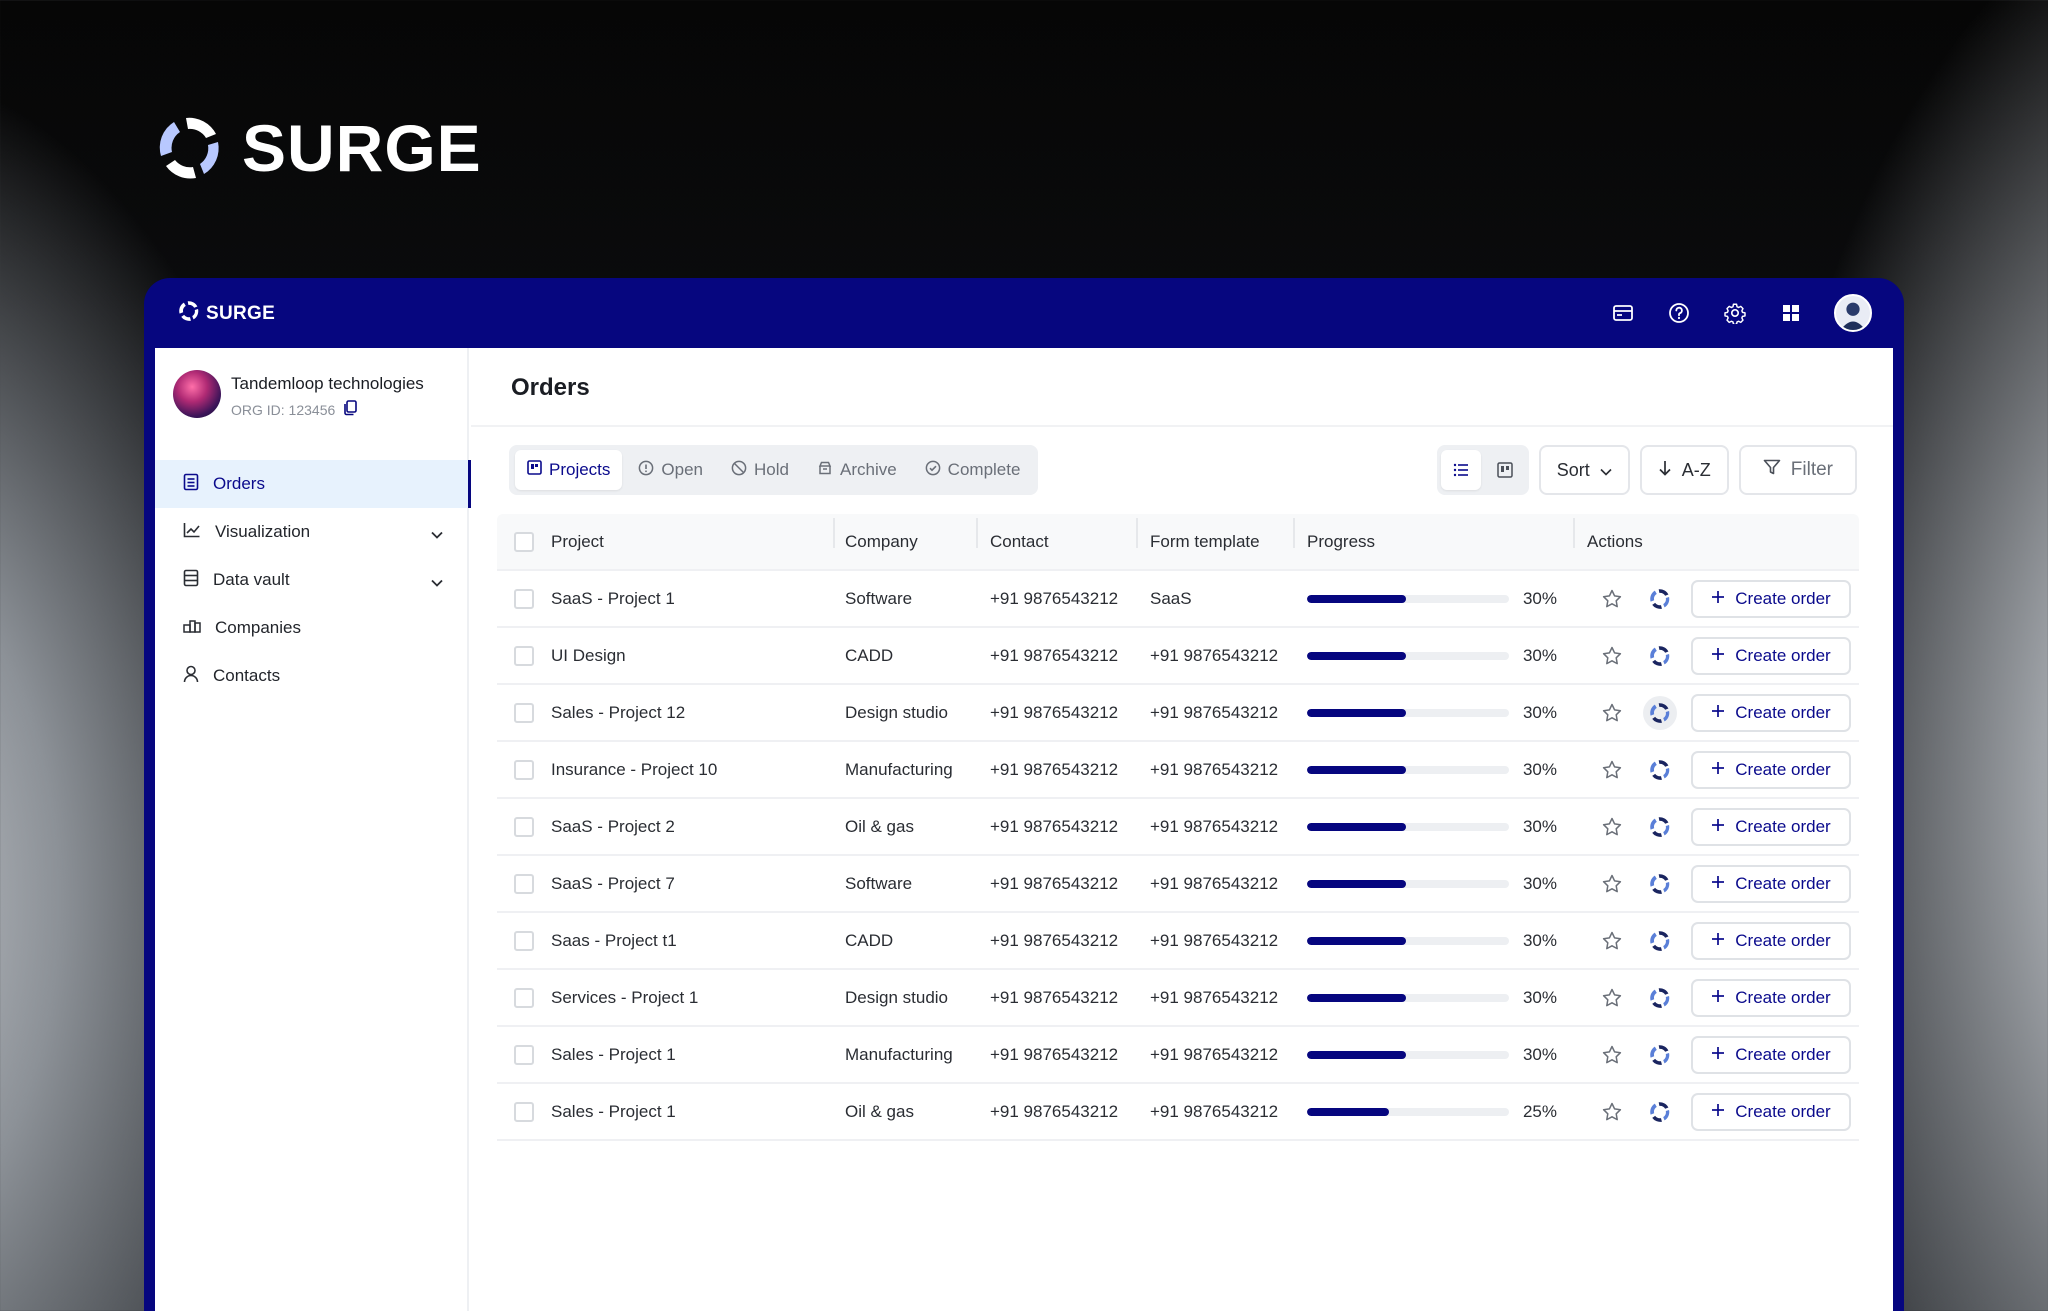  What do you see at coordinates (1623, 313) in the screenshot?
I see `window-icon` at bounding box center [1623, 313].